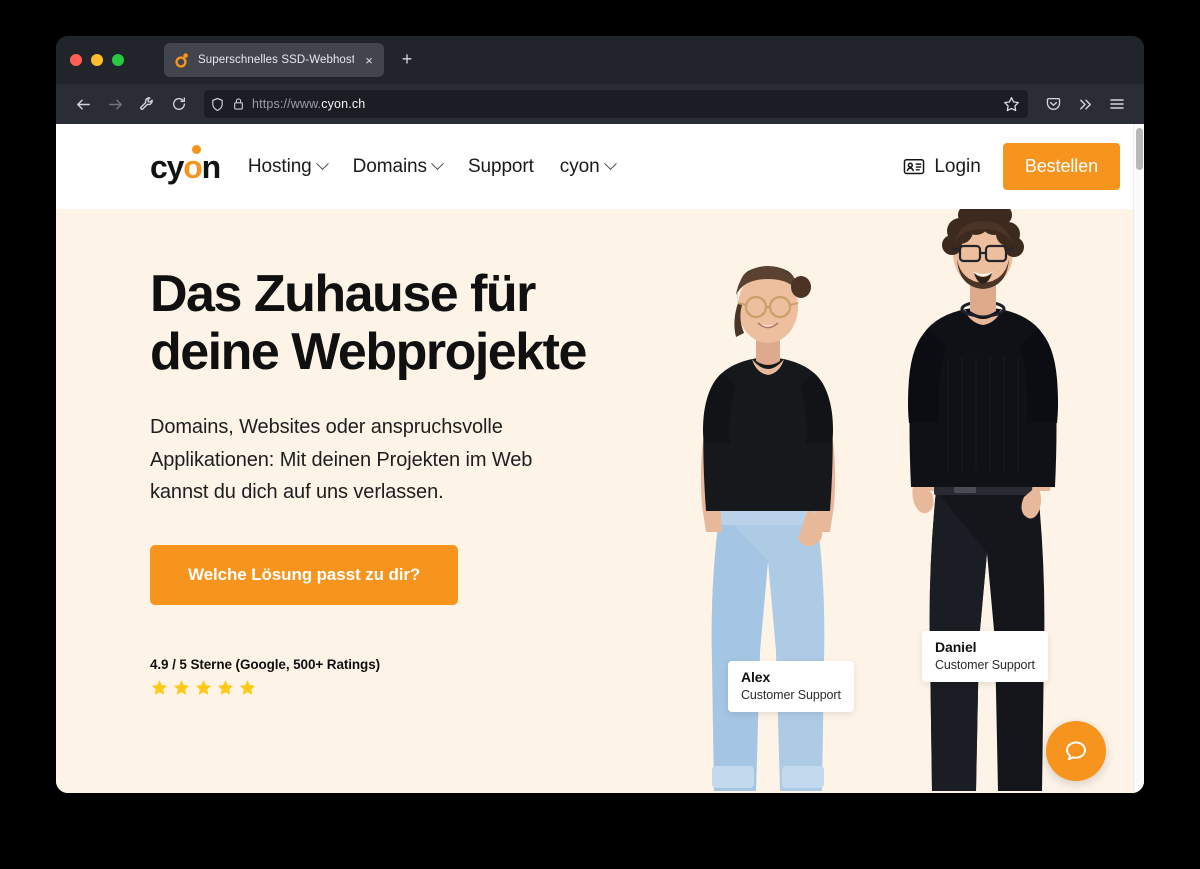 The image size is (1200, 869). I want to click on reload-icon, so click(179, 104).